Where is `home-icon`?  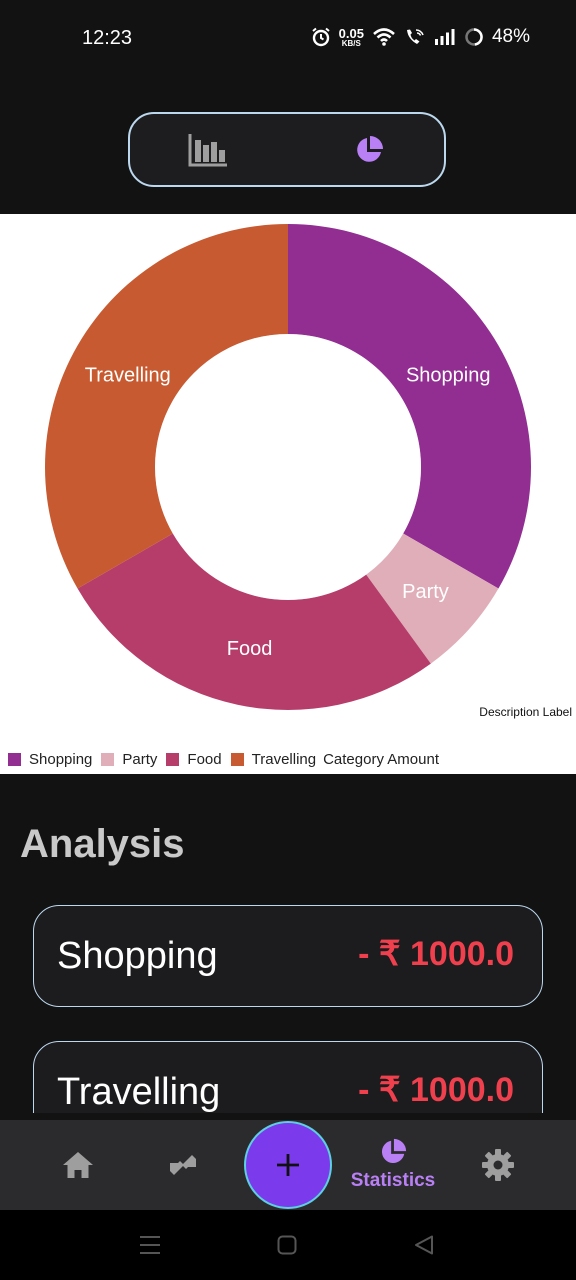
home-icon is located at coordinates (78, 1165).